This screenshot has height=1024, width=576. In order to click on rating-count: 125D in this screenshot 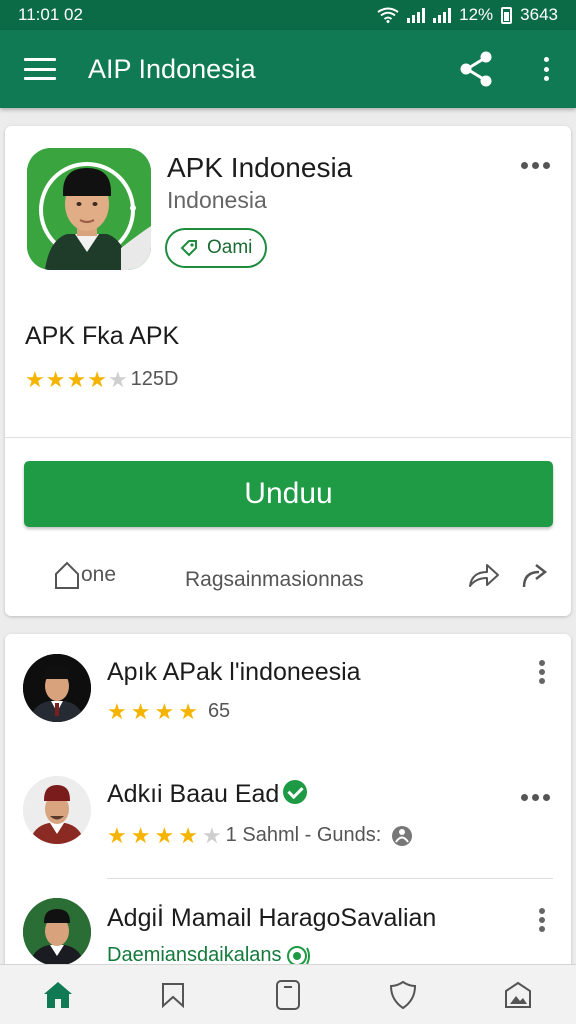, I will do `click(154, 379)`.